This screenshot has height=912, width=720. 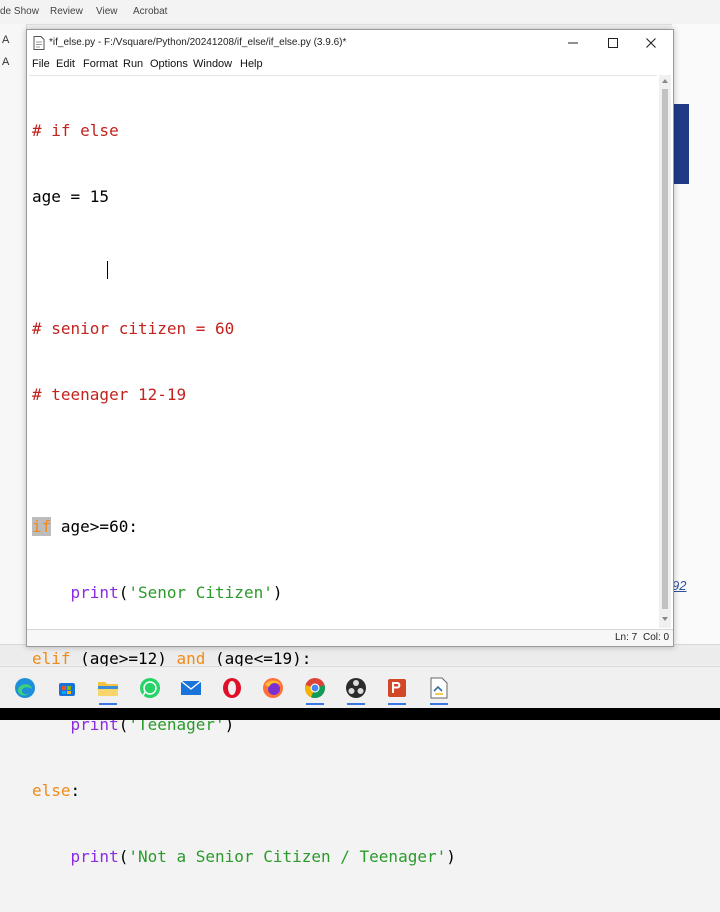 What do you see at coordinates (150, 688) in the screenshot?
I see `whatsapp-icon` at bounding box center [150, 688].